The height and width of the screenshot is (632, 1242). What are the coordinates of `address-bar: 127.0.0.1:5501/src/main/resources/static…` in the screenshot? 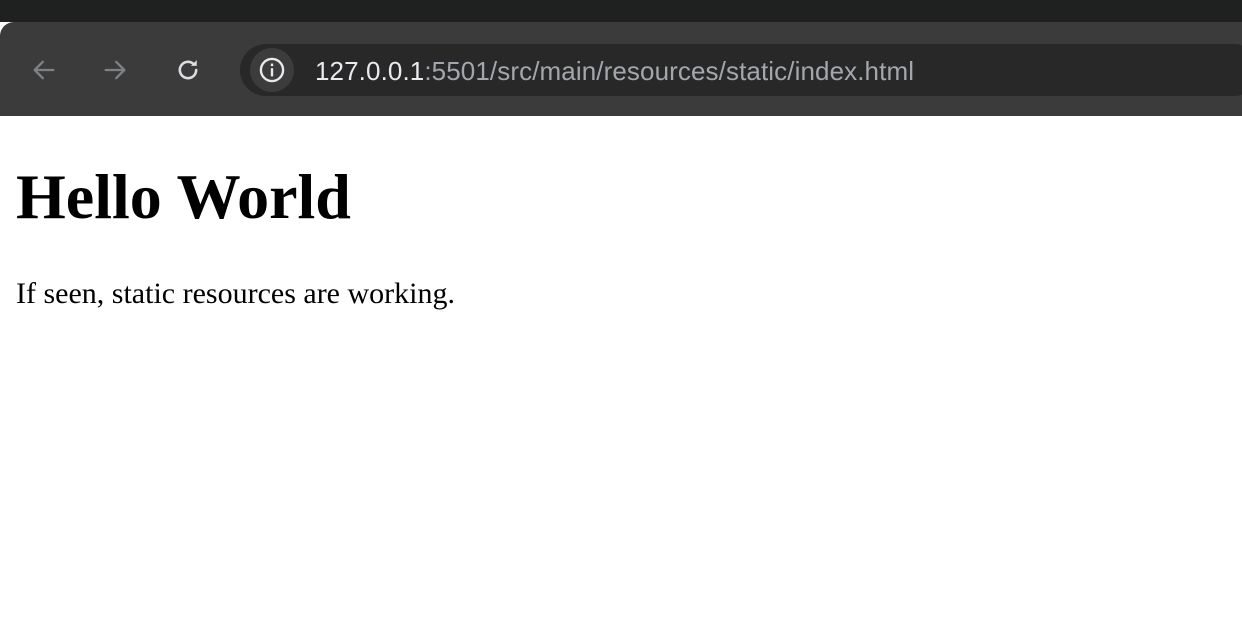 It's located at (741, 70).